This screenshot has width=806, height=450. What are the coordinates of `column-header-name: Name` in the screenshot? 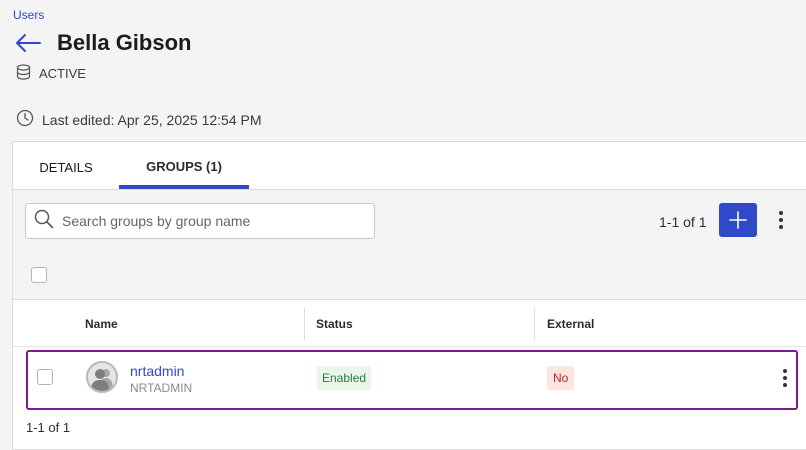 It's located at (101, 324).